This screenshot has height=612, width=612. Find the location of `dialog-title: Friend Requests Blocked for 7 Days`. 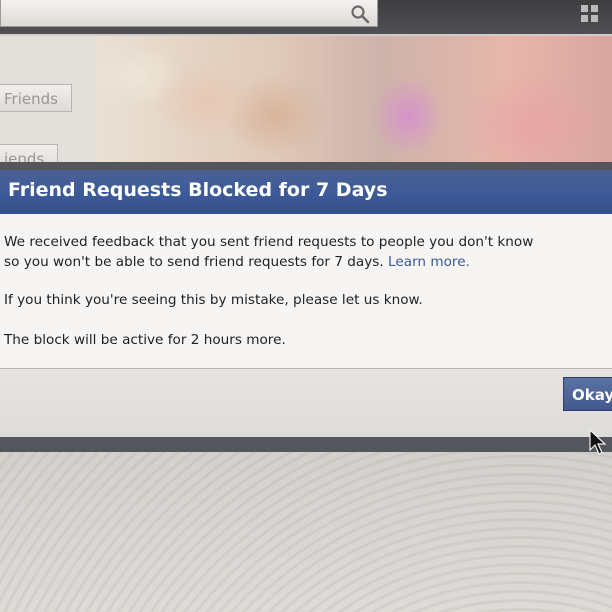

dialog-title: Friend Requests Blocked for 7 Days is located at coordinates (198, 190).